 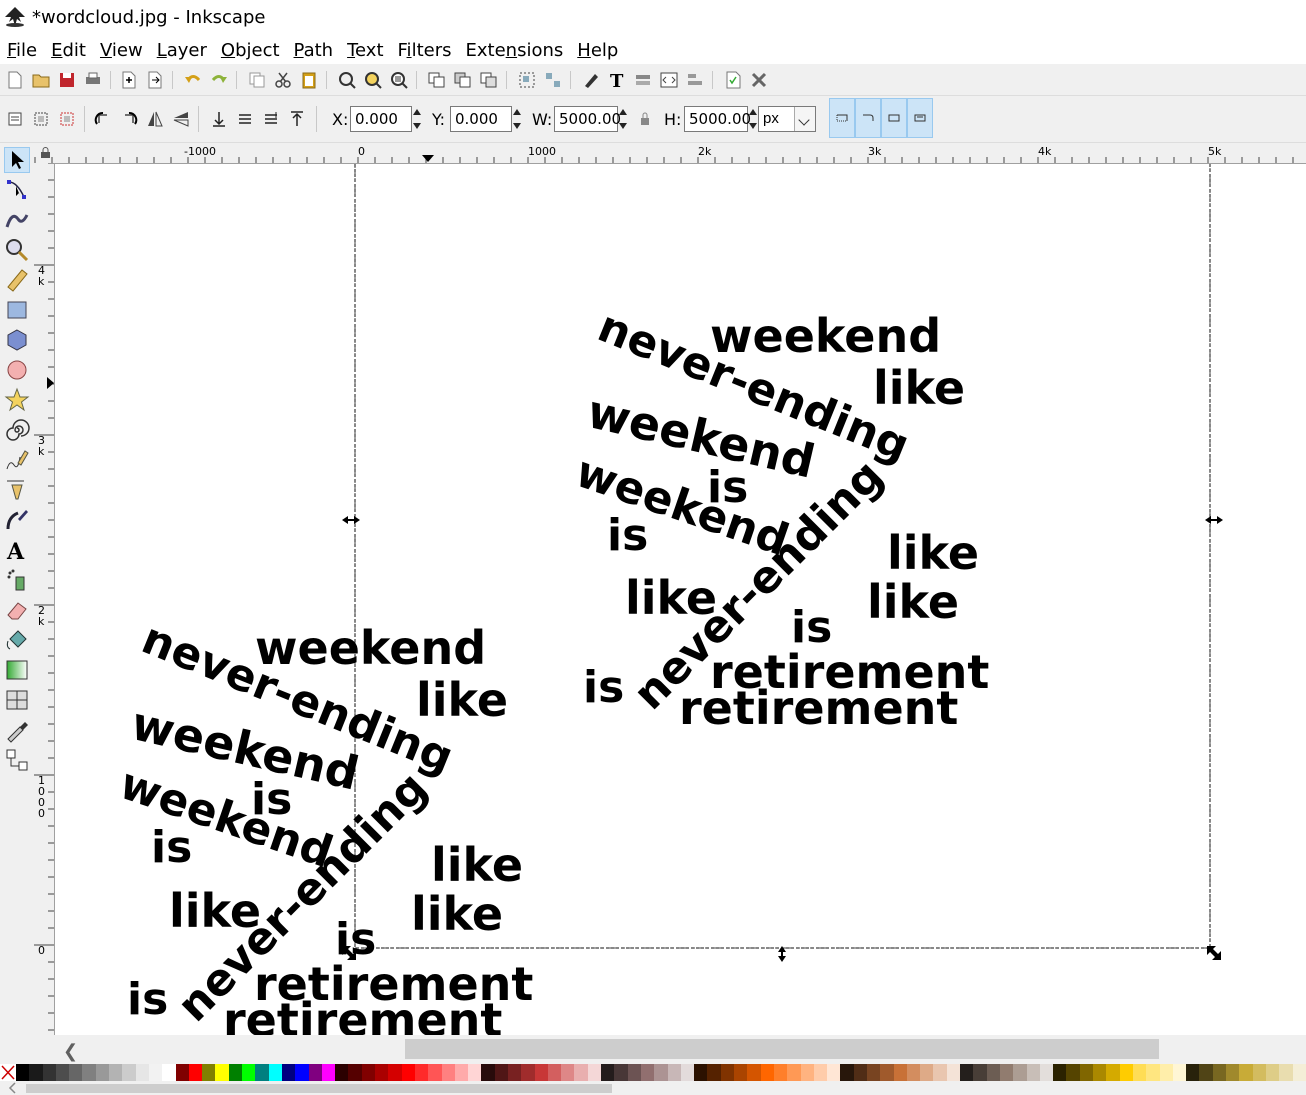 I want to click on rotate-cw-icon, so click(x=129, y=119).